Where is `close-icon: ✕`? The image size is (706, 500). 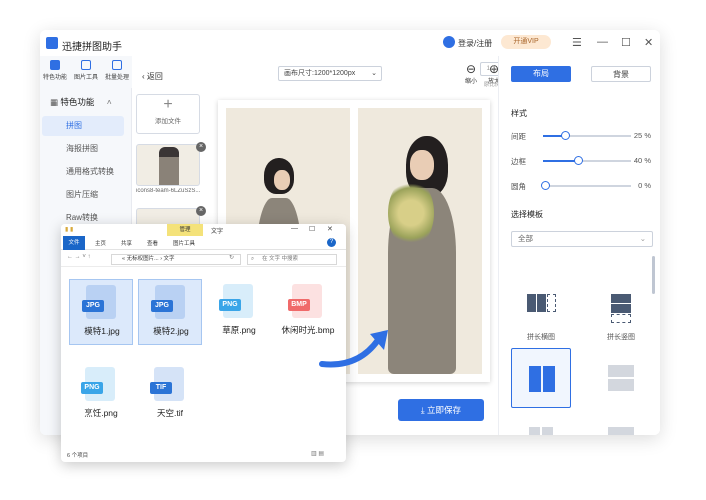
close-icon: ✕ is located at coordinates (648, 42).